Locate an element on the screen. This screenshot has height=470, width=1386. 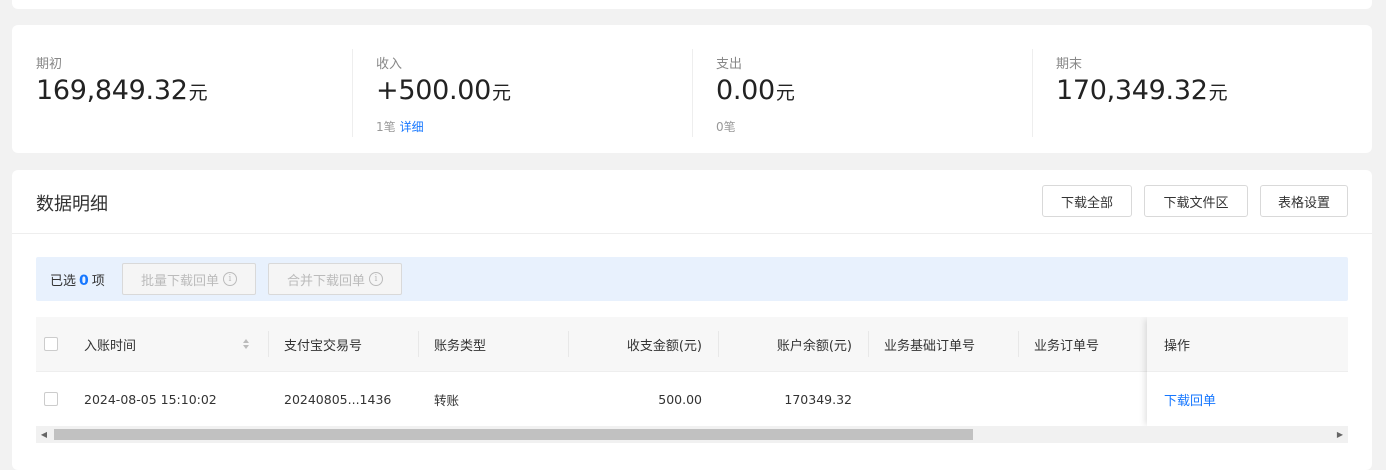
header-divider is located at coordinates (692, 233).